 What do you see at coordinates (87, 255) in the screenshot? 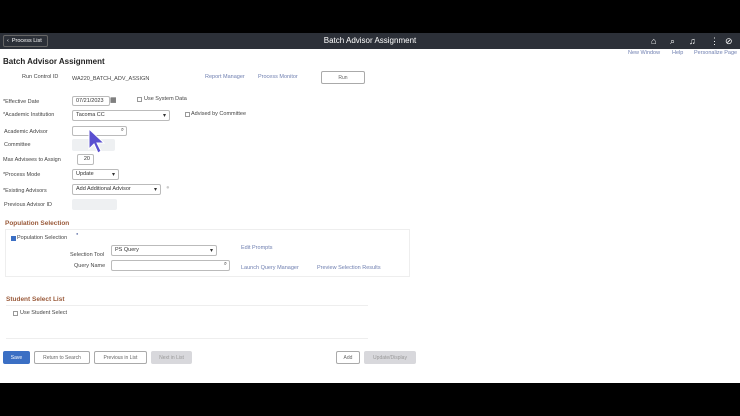
I see `selection-tool-label: Selection Tool` at bounding box center [87, 255].